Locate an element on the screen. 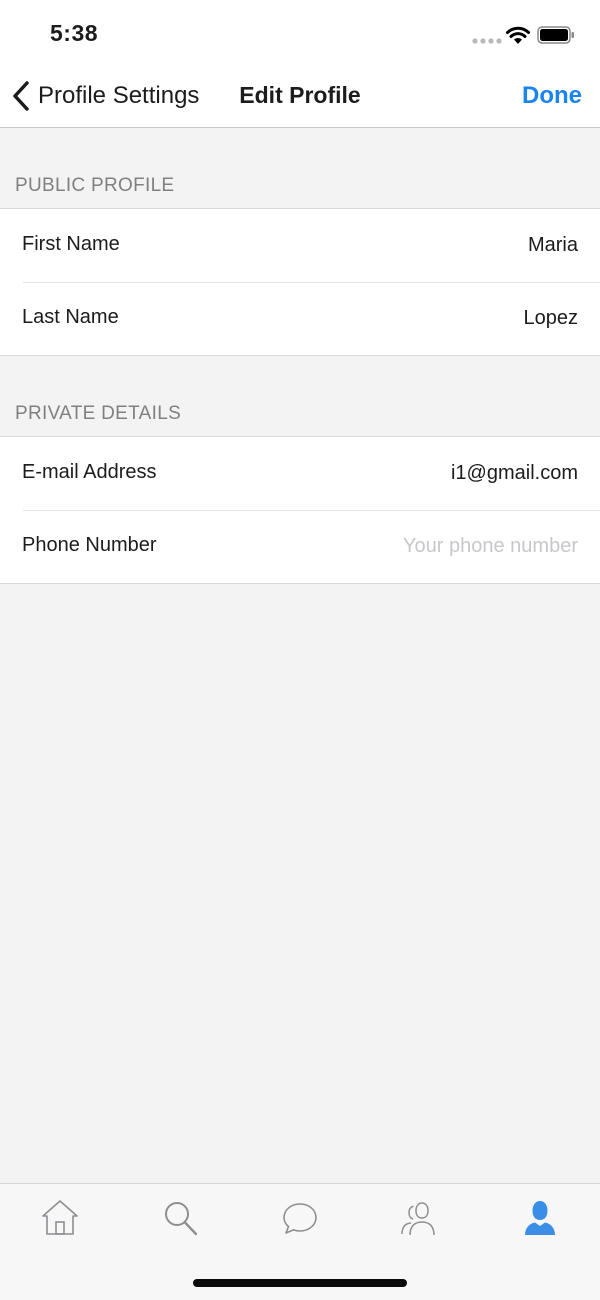  navigation-bar: Profile Settings Edit Profile Done is located at coordinates (300, 96).